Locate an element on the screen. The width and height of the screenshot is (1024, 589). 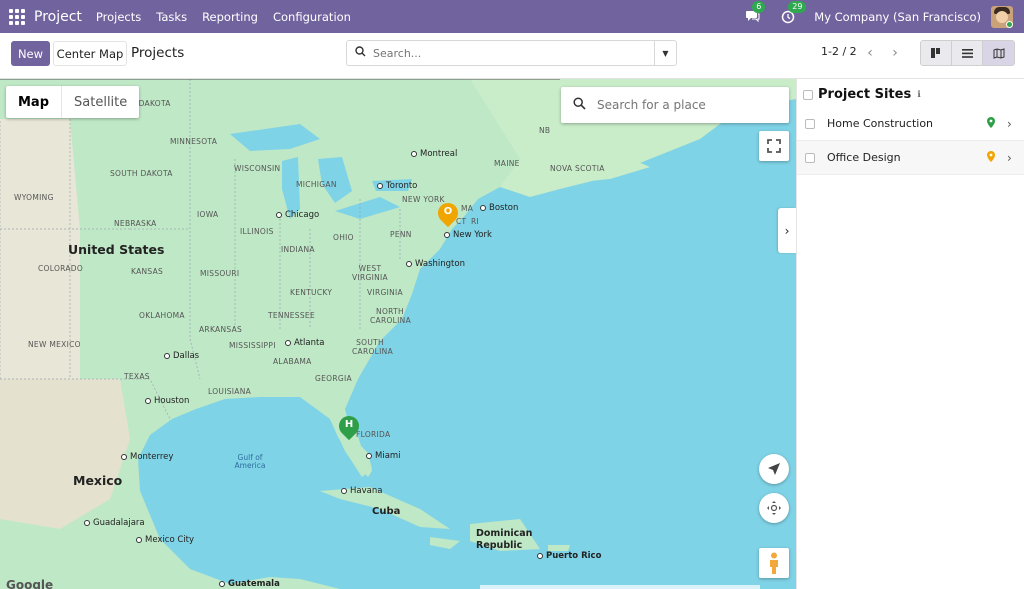
state-label: ARKANSAS is located at coordinates (221, 329).